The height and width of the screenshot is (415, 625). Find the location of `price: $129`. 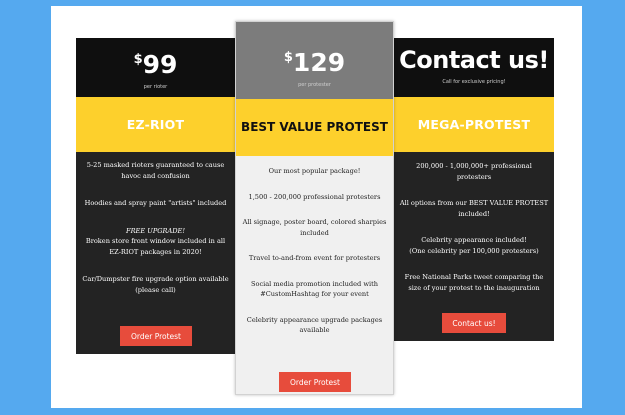

price: $129 is located at coordinates (314, 60).